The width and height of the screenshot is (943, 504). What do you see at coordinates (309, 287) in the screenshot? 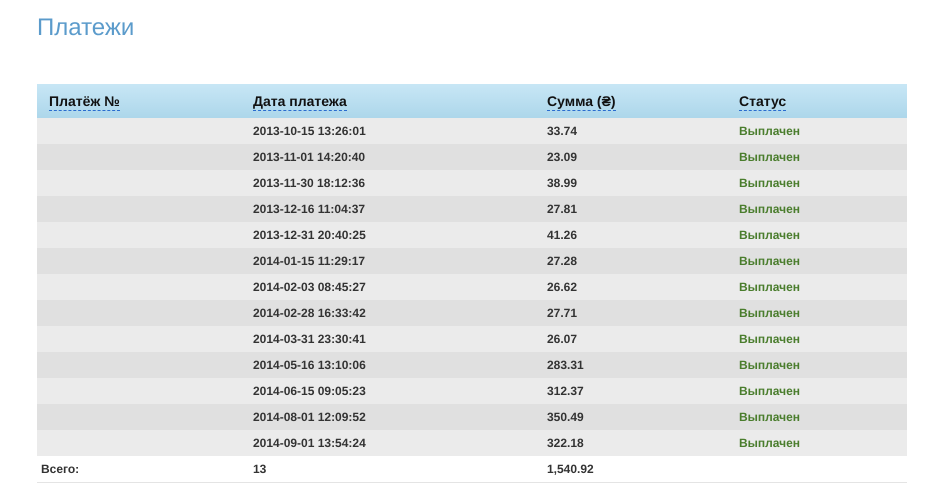
I see `payment-date: 2014-02-03 08:45:27` at bounding box center [309, 287].